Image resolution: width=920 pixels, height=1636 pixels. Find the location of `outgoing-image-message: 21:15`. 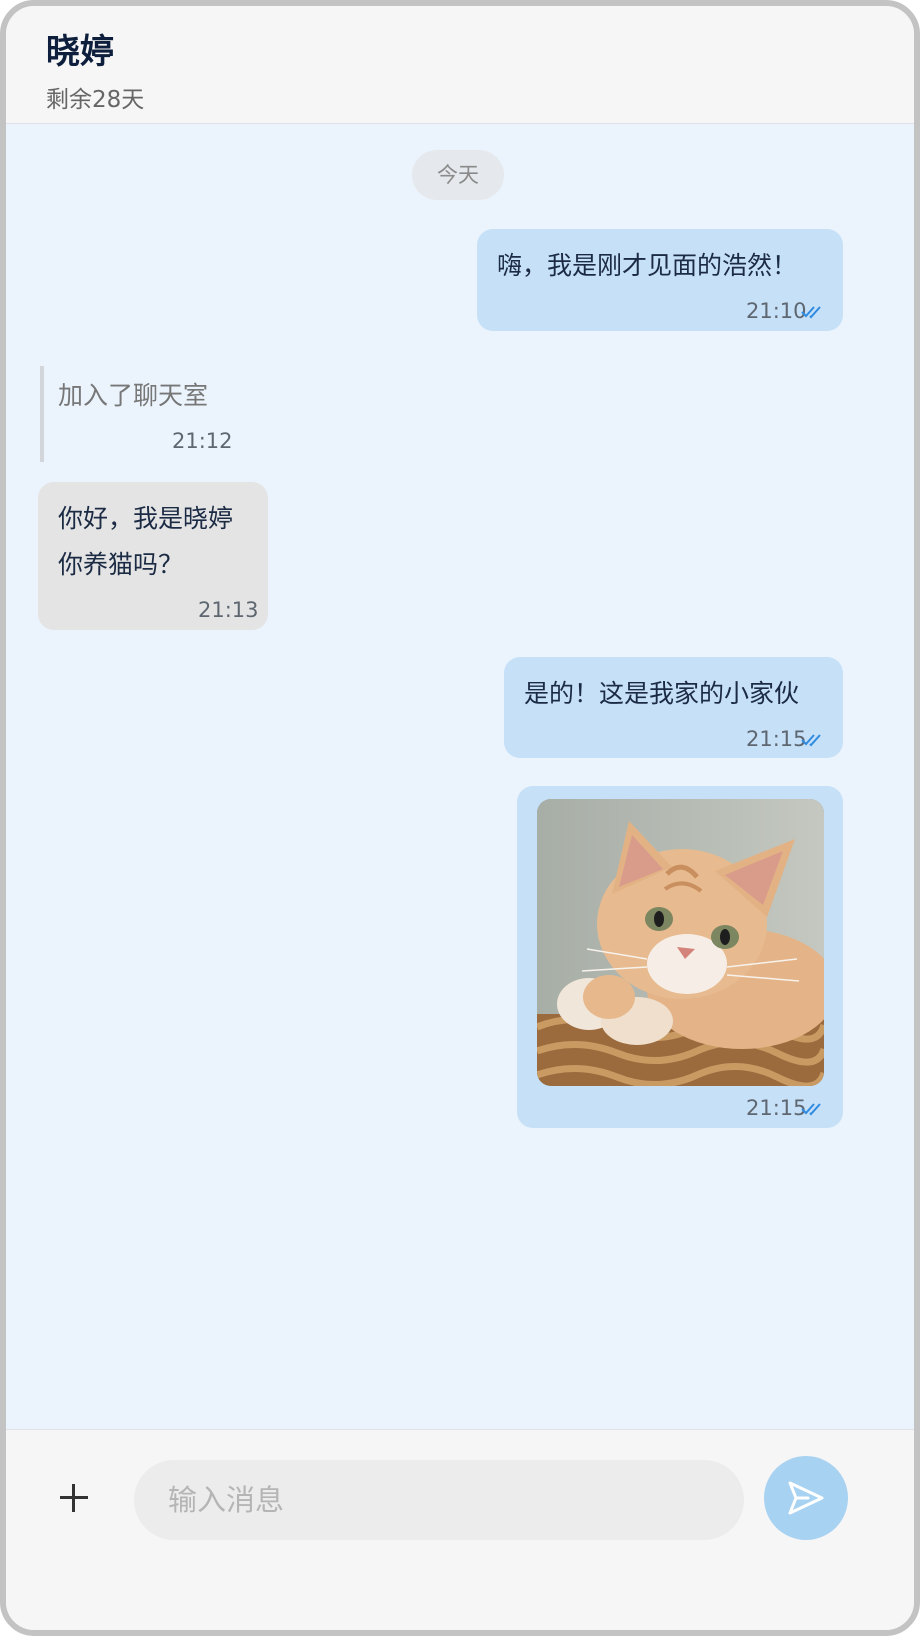

outgoing-image-message: 21:15 is located at coordinates (680, 957).